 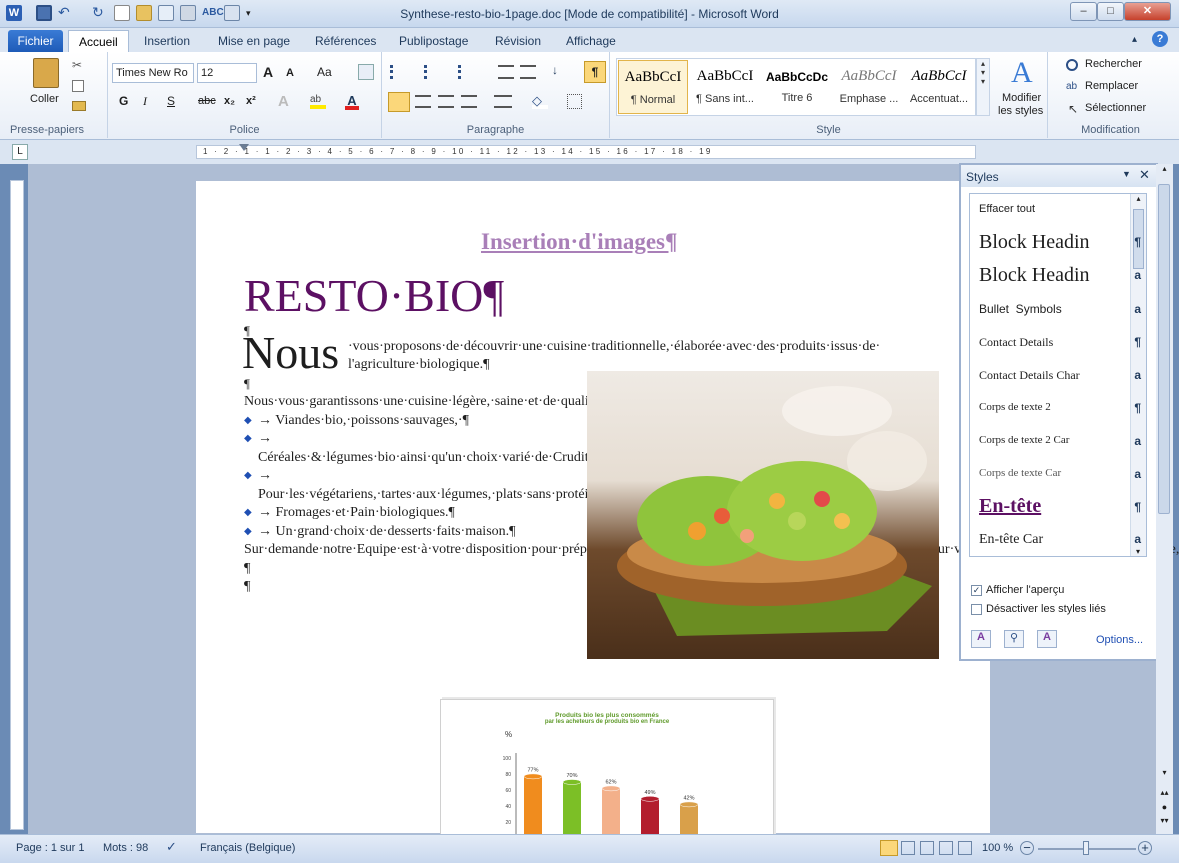 I want to click on browse-object-icon: ●, so click(x=1164, y=807).